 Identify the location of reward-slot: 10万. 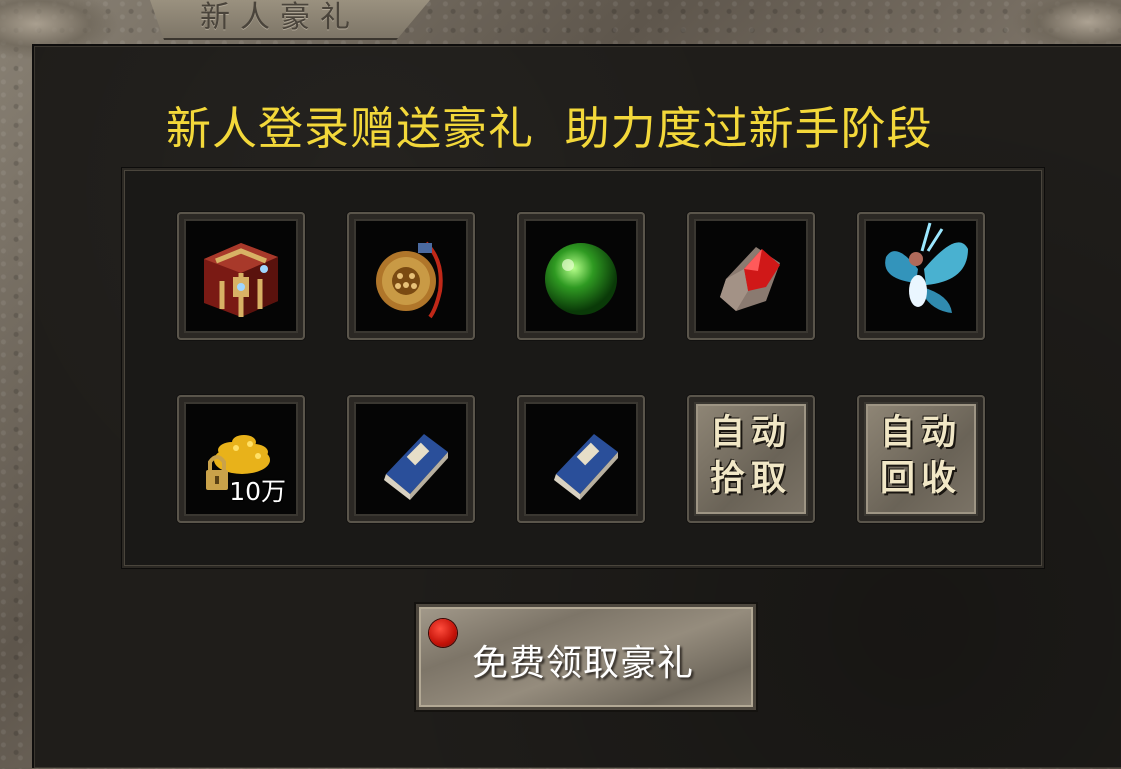
(241, 459).